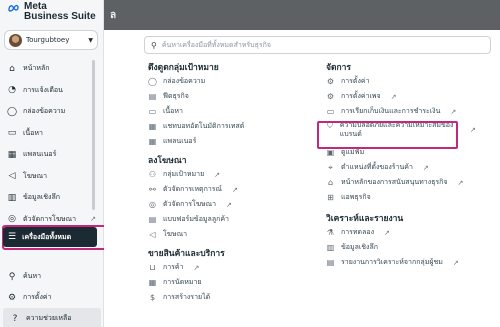 The height and width of the screenshot is (327, 500). I want to click on nav-label: เนื้อหา, so click(33, 132).